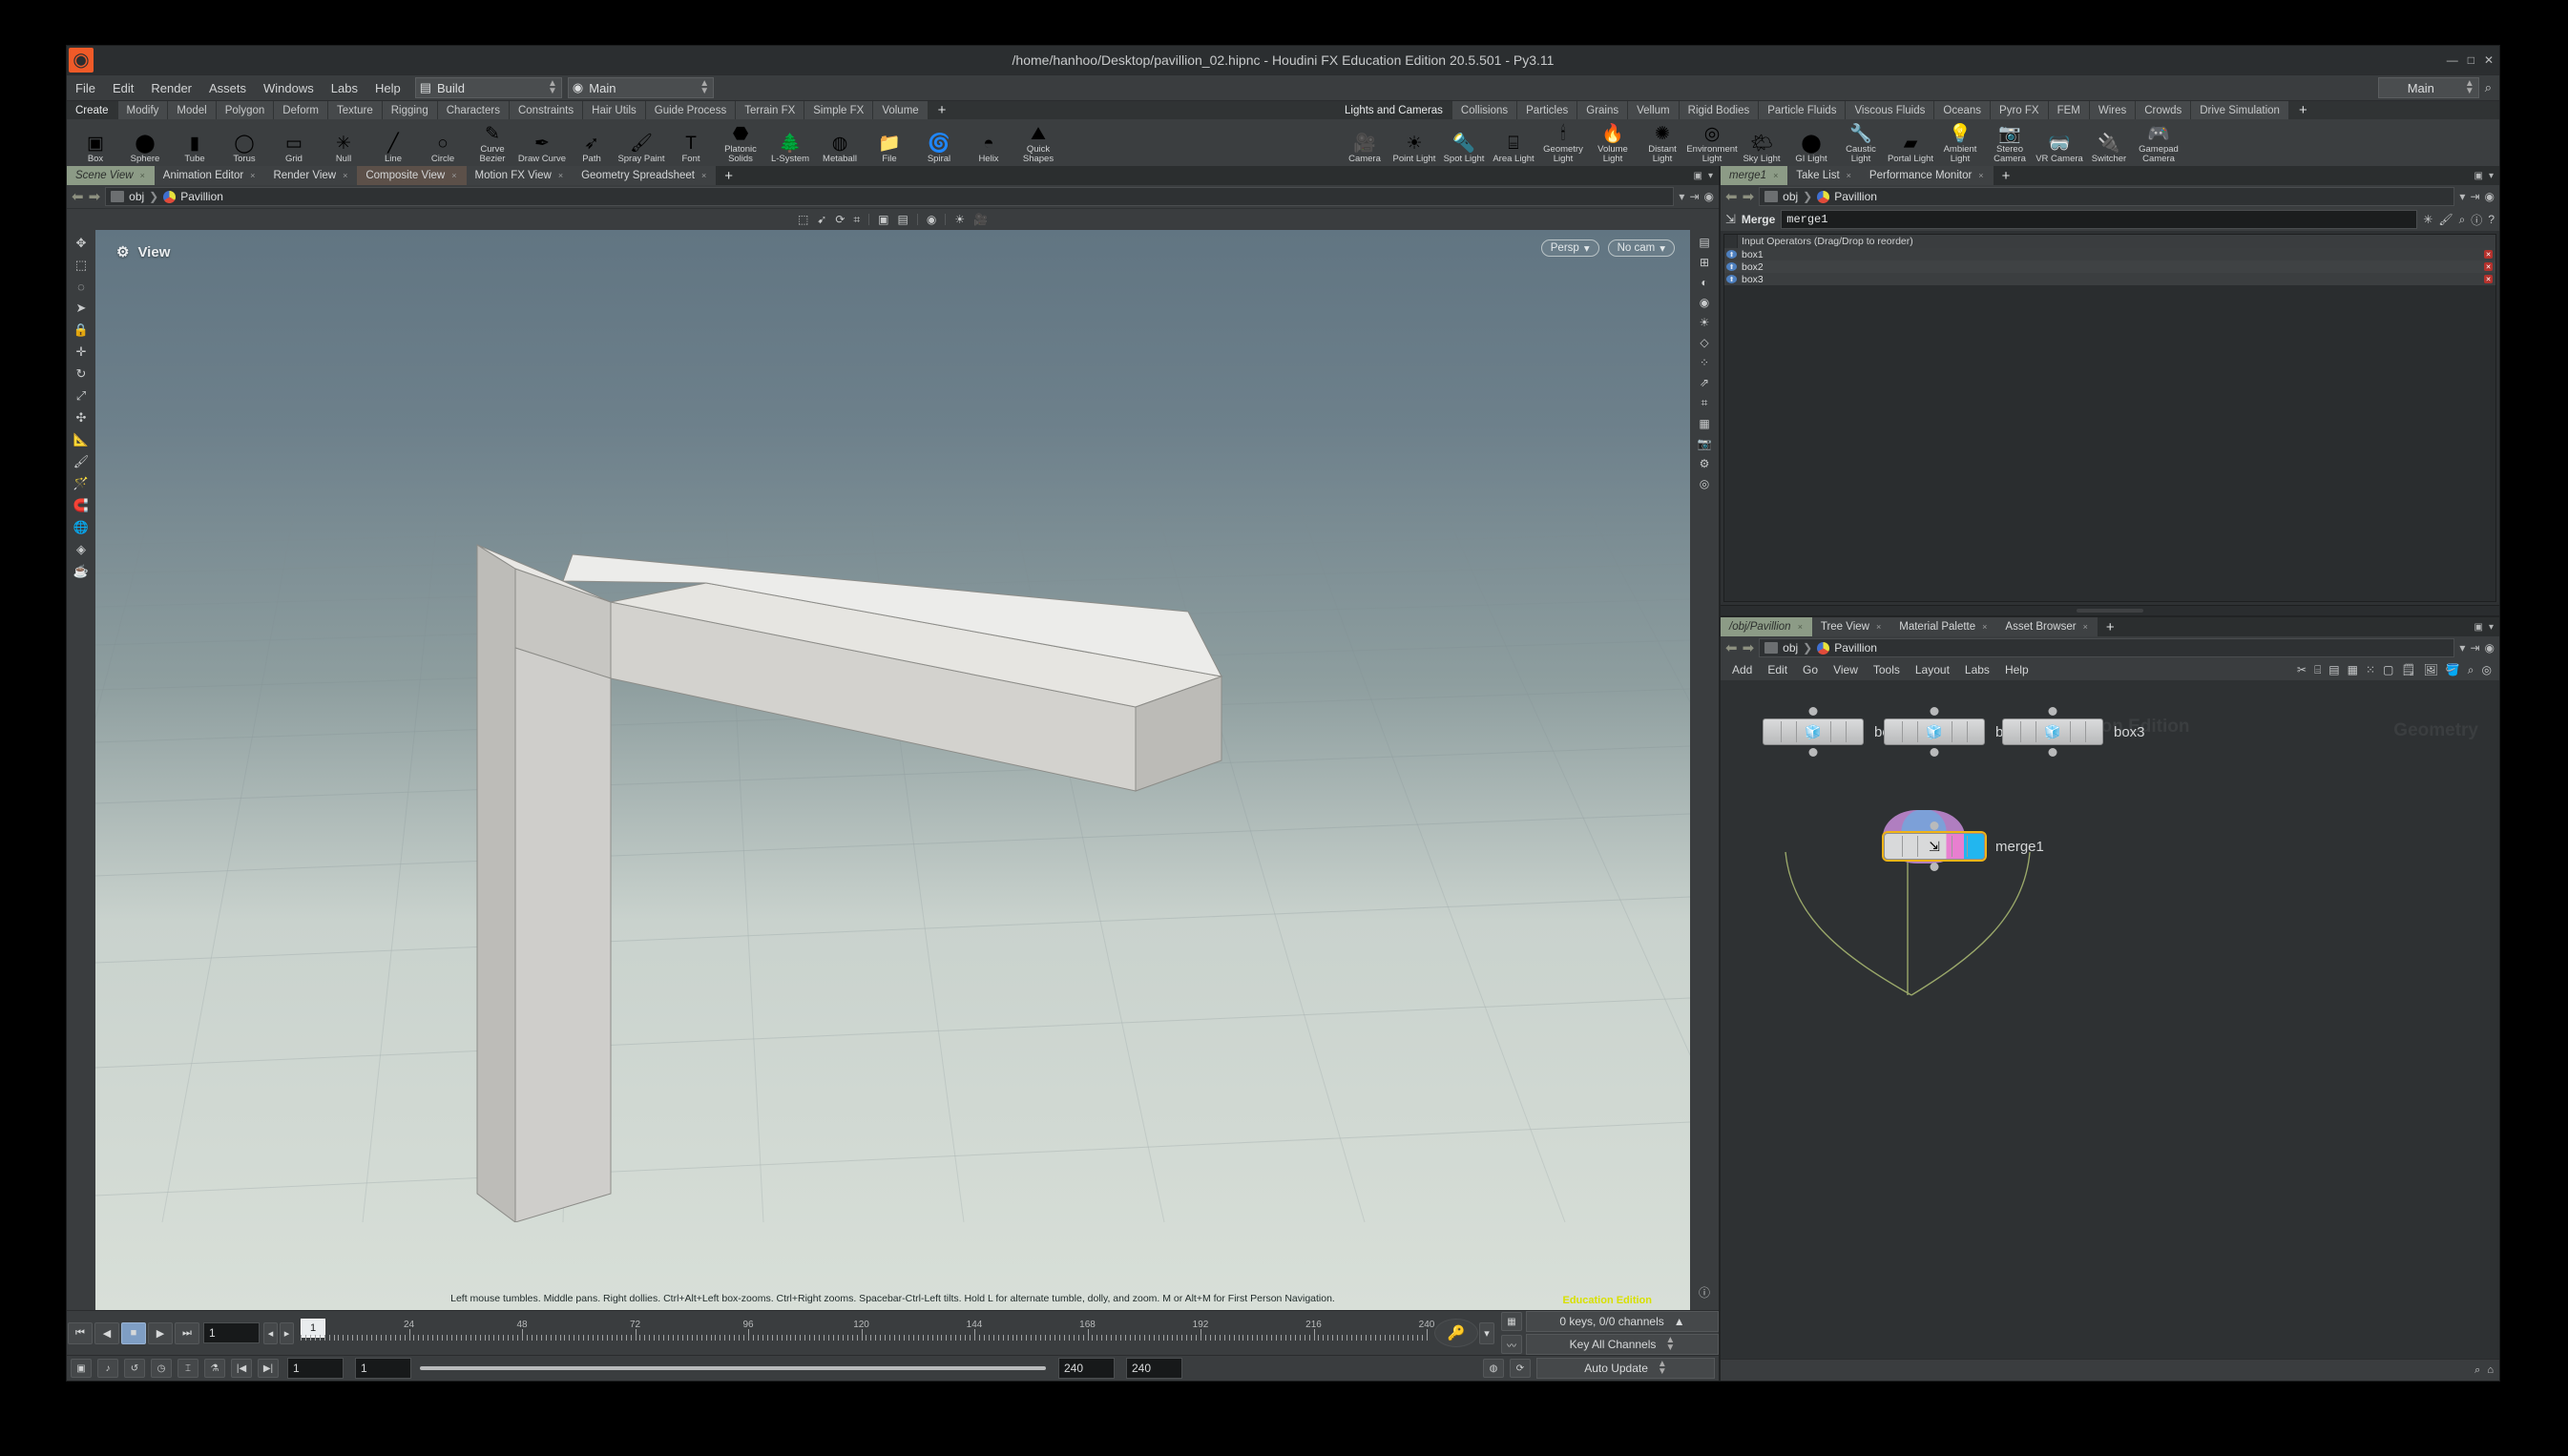  I want to click on sculpt-tool-icon: 🧲, so click(81, 506).